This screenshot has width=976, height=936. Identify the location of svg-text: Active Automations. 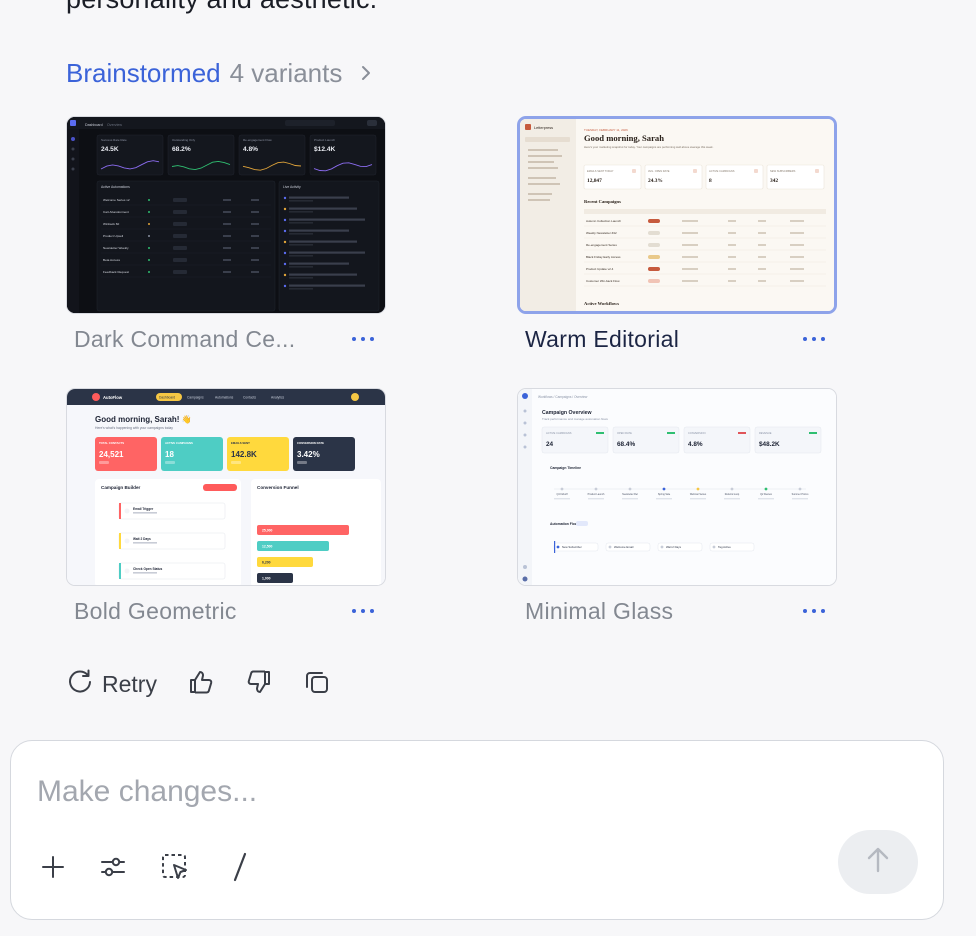
(115, 187).